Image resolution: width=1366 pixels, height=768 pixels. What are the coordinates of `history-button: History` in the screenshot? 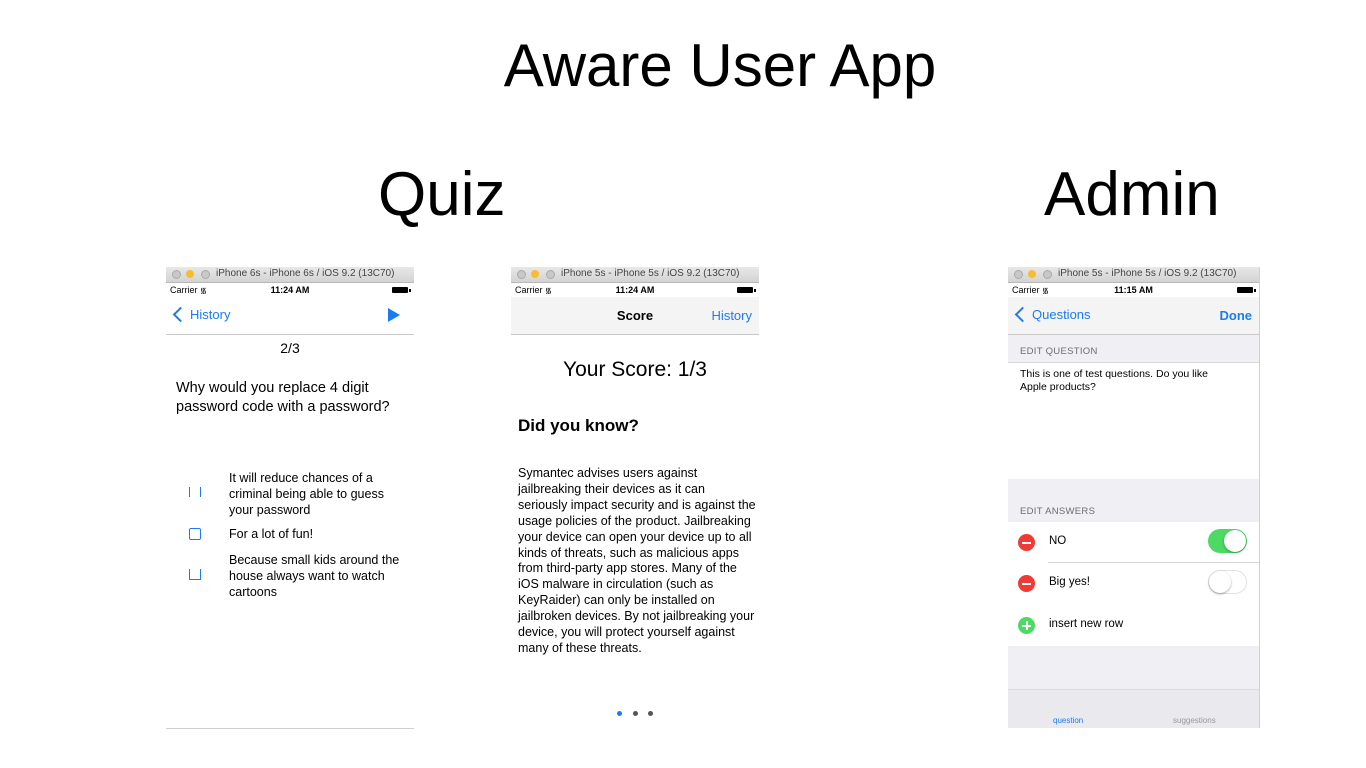 It's located at (732, 315).